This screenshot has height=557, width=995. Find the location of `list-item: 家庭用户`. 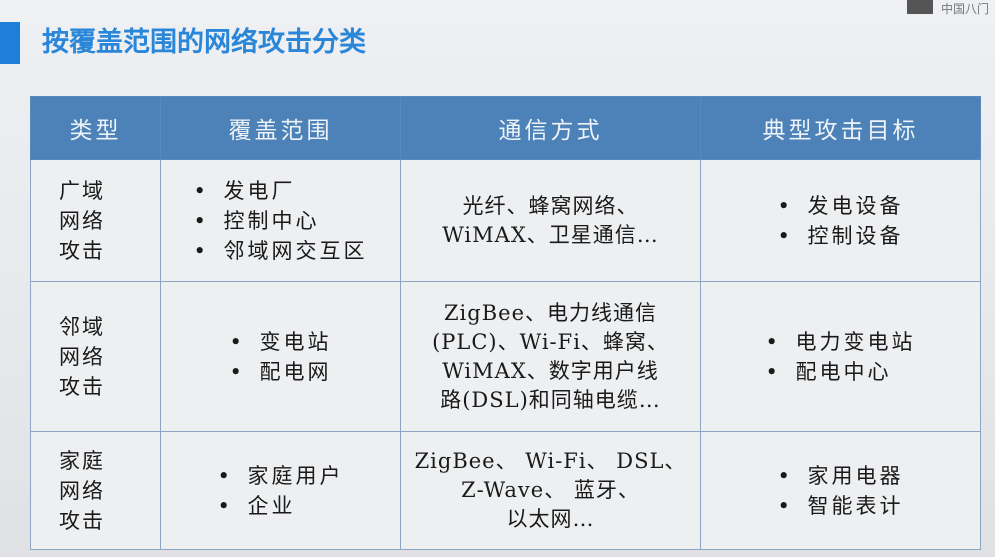

list-item: 家庭用户 is located at coordinates (281, 476).